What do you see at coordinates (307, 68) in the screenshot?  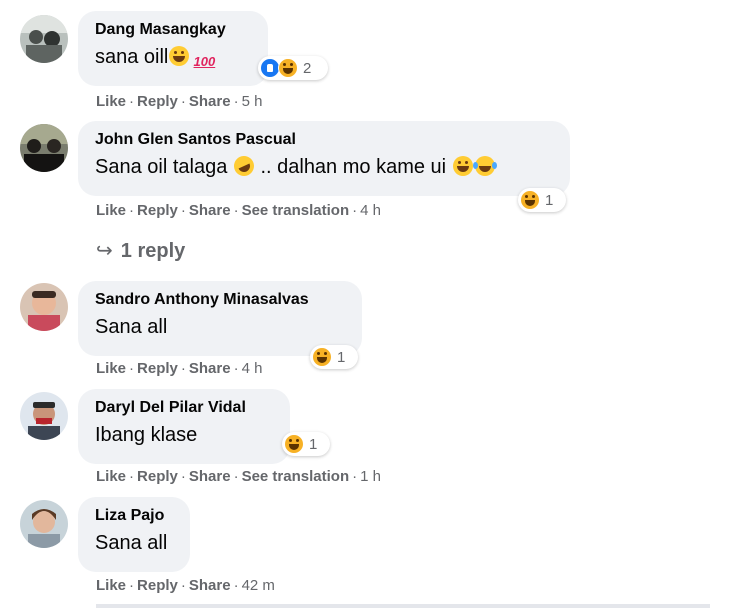 I see `reaction-count: 2` at bounding box center [307, 68].